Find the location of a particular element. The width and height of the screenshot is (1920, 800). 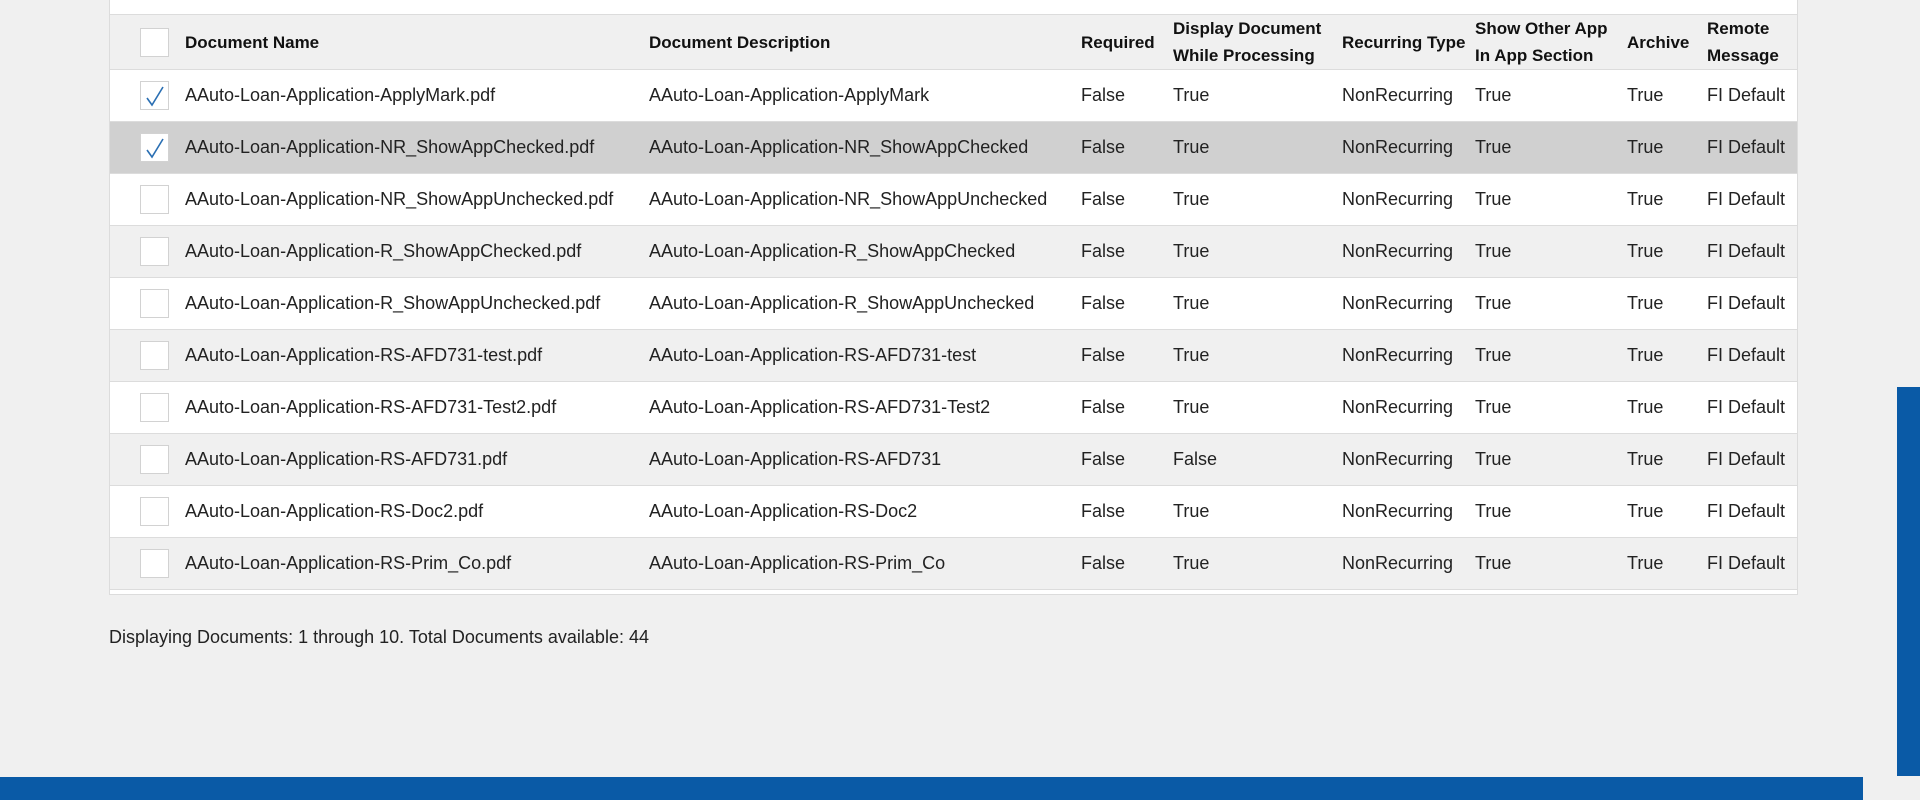

document-description-cell: AAuto-Loan-Application-RS-AFD731-test is located at coordinates (865, 355).